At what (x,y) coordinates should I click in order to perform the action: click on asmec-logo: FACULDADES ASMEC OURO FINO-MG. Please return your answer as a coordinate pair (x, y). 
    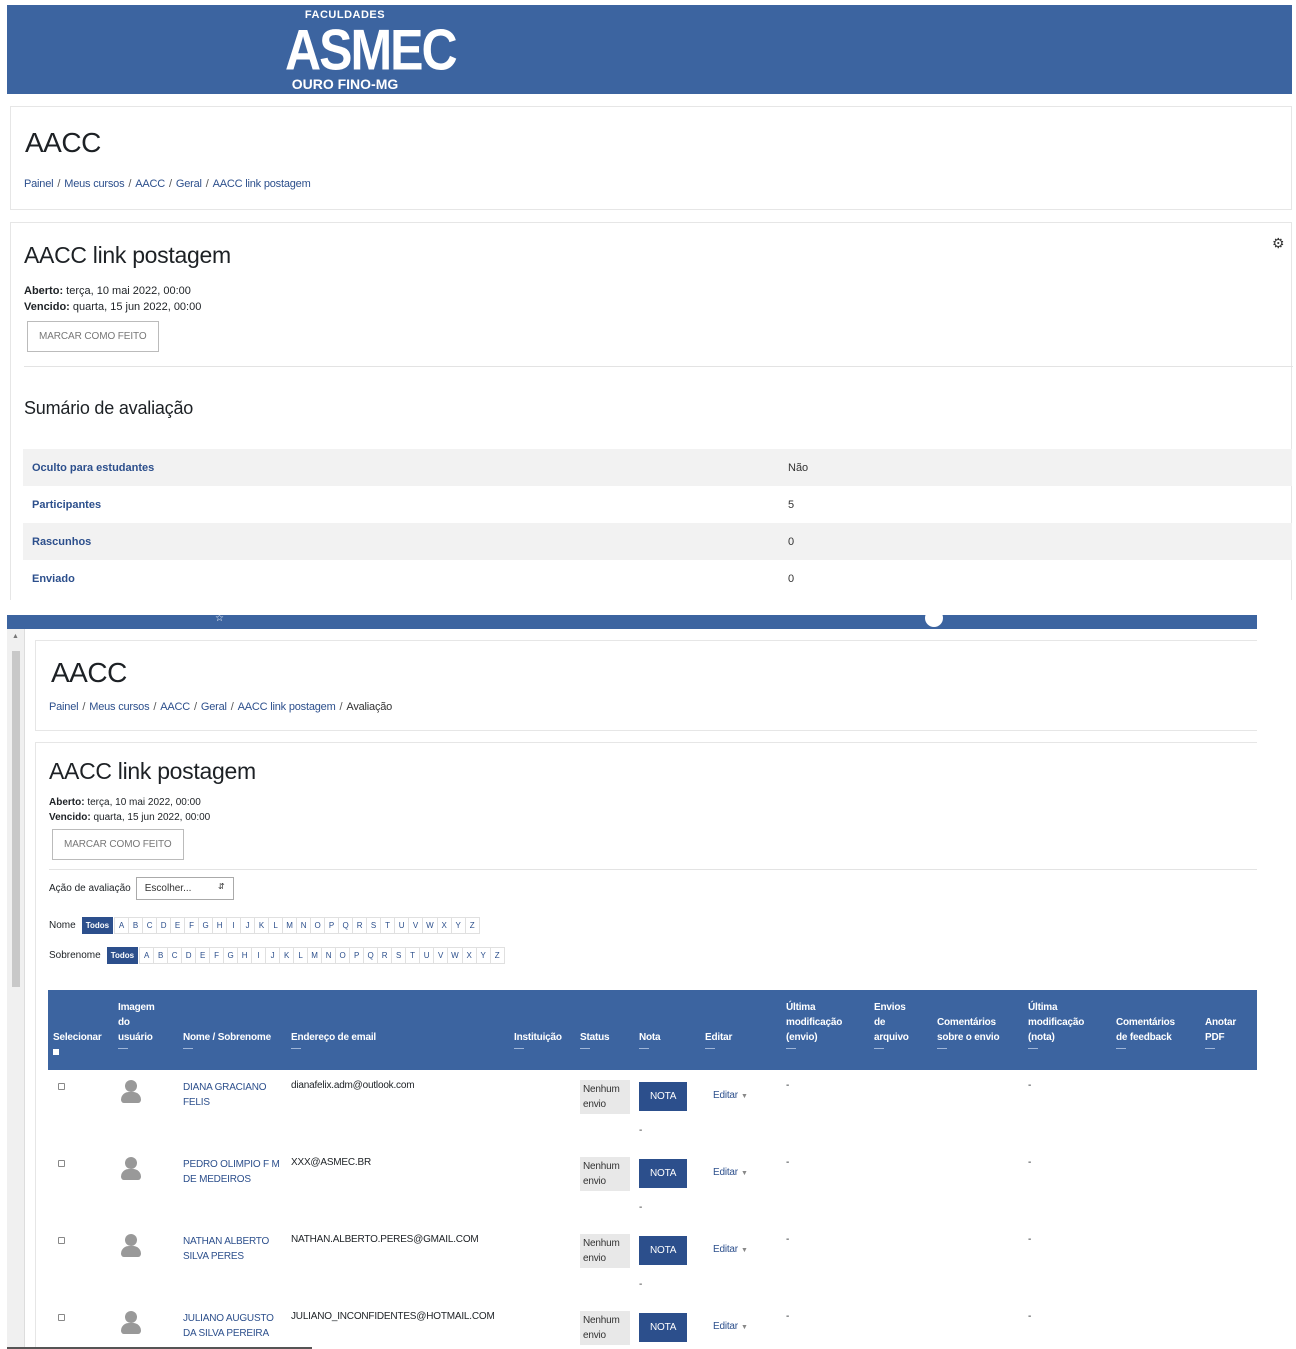
    Looking at the image, I should click on (371, 51).